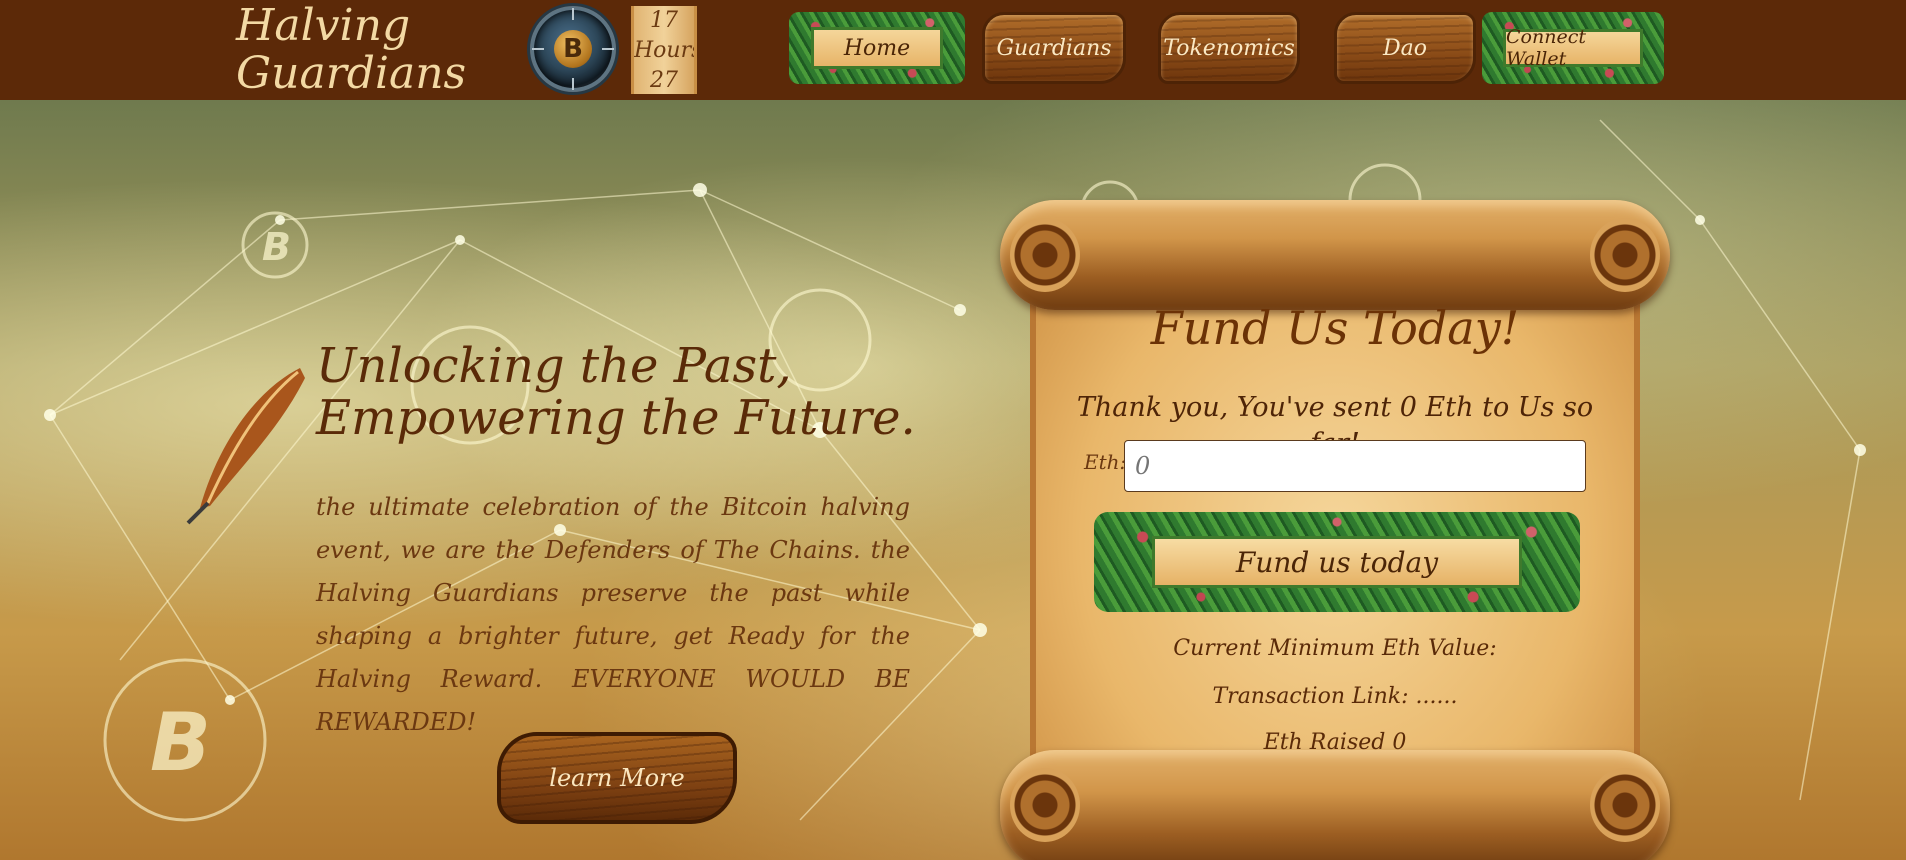 The image size is (1906, 860). I want to click on scroll-bottom-roll, so click(1335, 805).